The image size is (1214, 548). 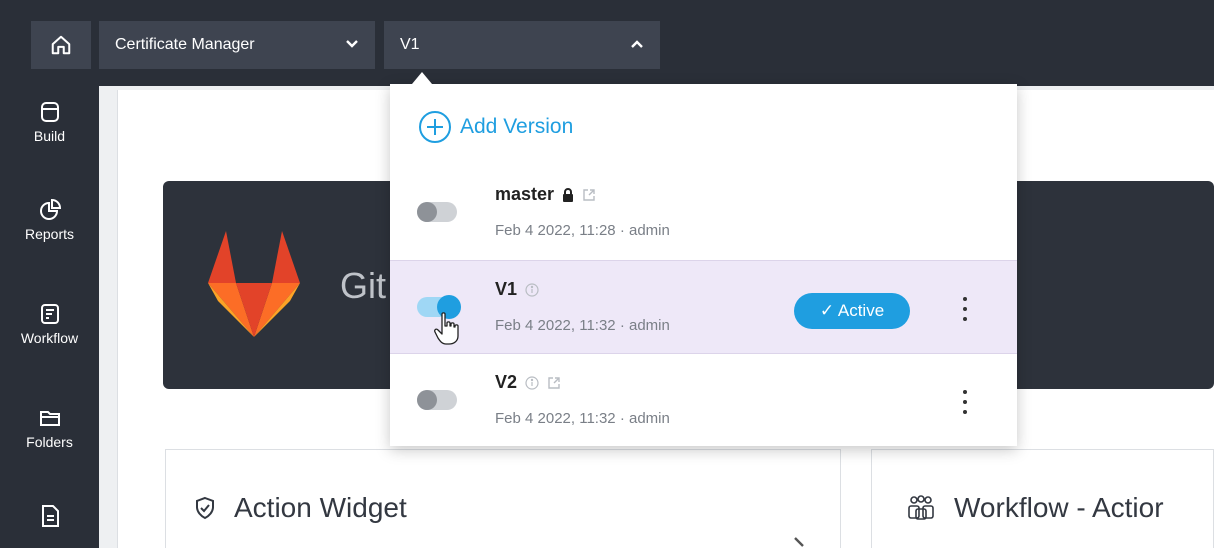 What do you see at coordinates (637, 44) in the screenshot?
I see `chevron-up-icon` at bounding box center [637, 44].